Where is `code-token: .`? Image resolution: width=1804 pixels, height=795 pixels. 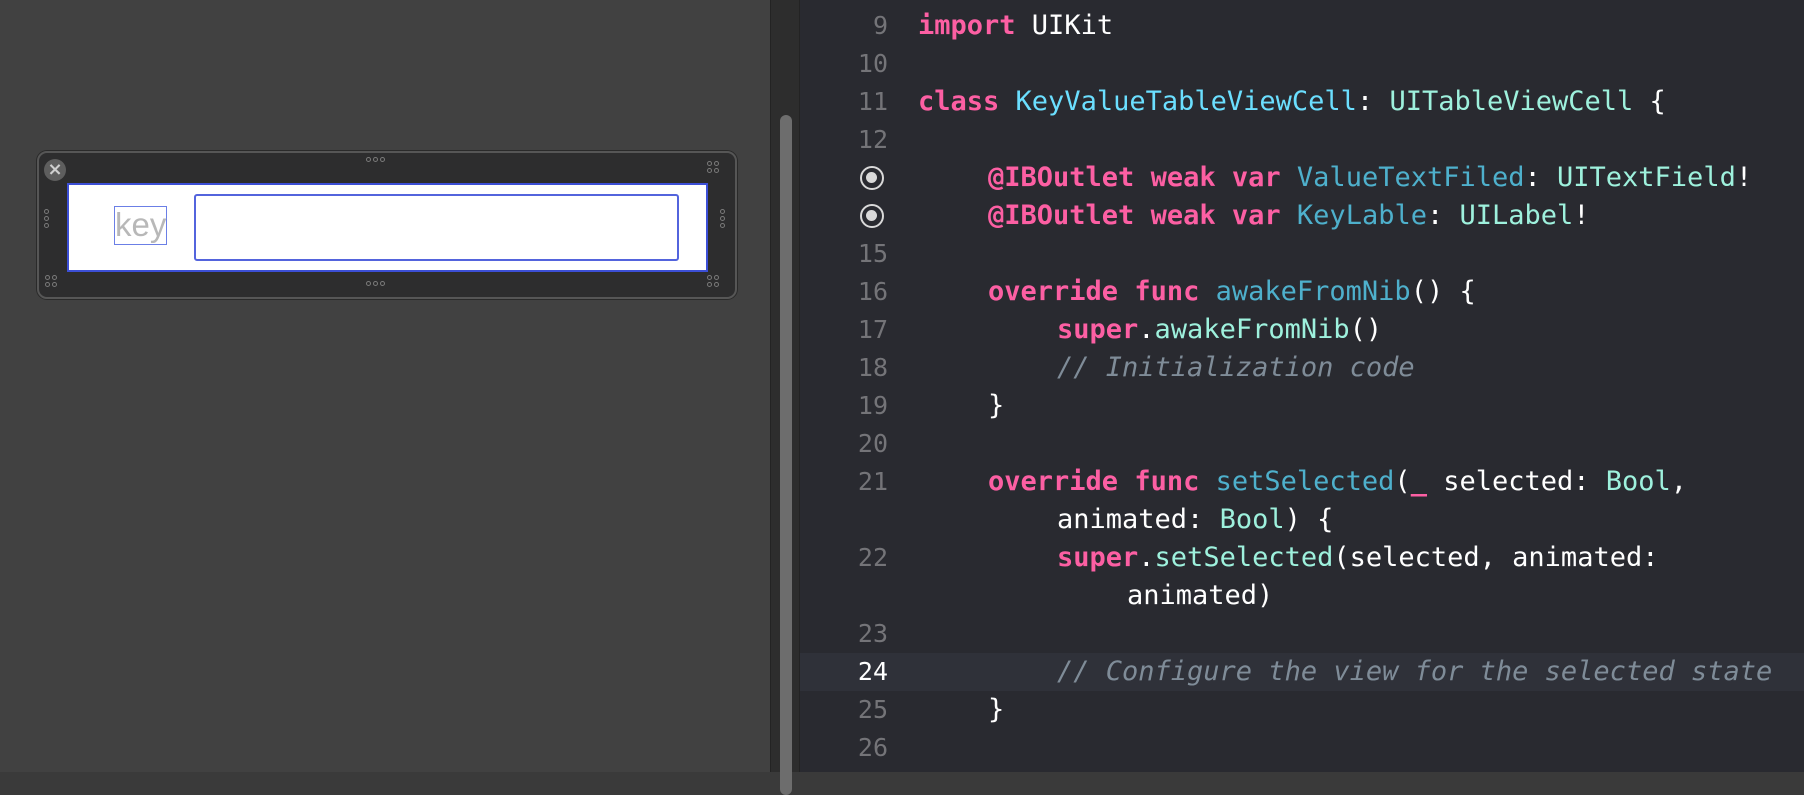
code-token: . is located at coordinates (1146, 557).